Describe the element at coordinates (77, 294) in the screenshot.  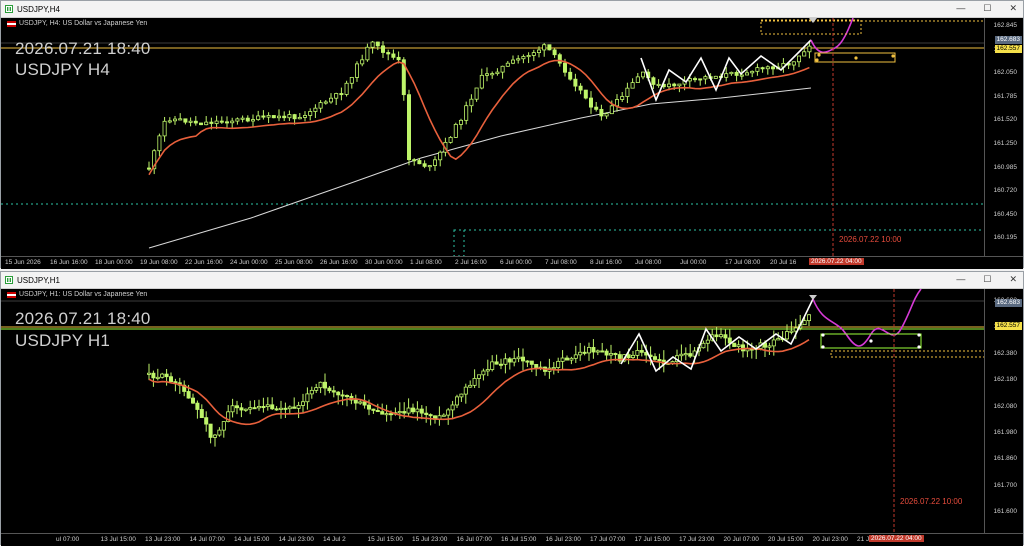
I see `chart-info: USDJPY, H1: US Dollar vs Japanese Yen` at that location.